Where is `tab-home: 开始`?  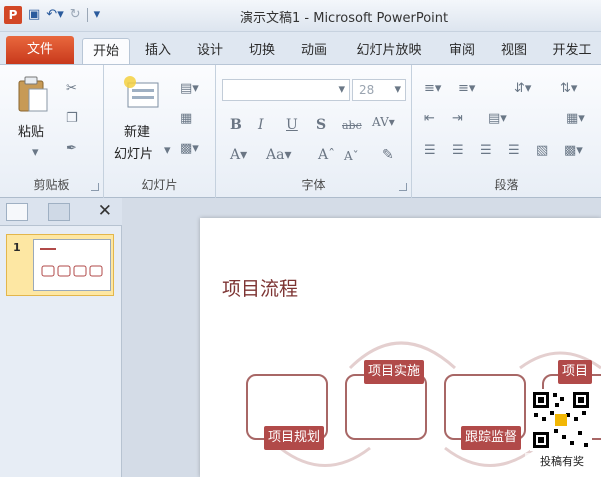 tab-home: 开始 is located at coordinates (106, 51).